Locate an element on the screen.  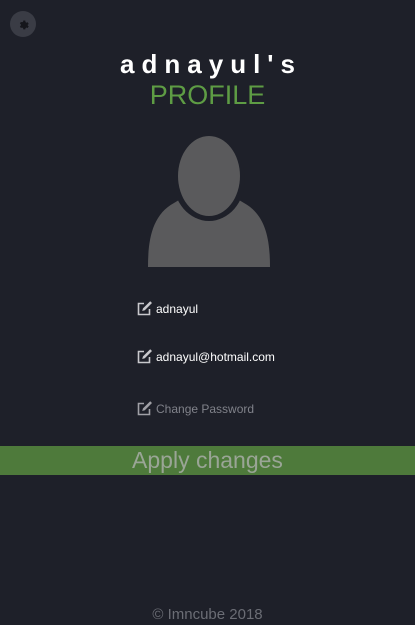
apply-changes-button: Apply changes is located at coordinates (207, 460).